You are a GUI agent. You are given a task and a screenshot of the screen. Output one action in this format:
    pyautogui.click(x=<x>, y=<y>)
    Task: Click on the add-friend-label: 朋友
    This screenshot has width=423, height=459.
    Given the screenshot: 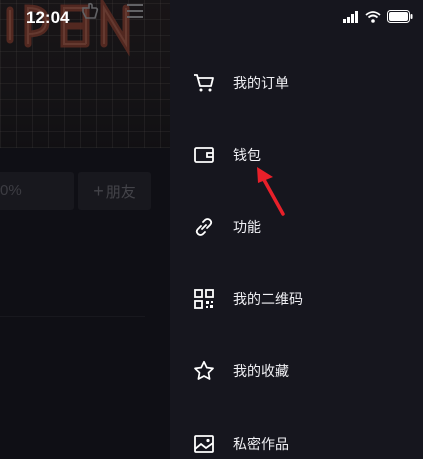 What is the action you would take?
    pyautogui.click(x=120, y=191)
    